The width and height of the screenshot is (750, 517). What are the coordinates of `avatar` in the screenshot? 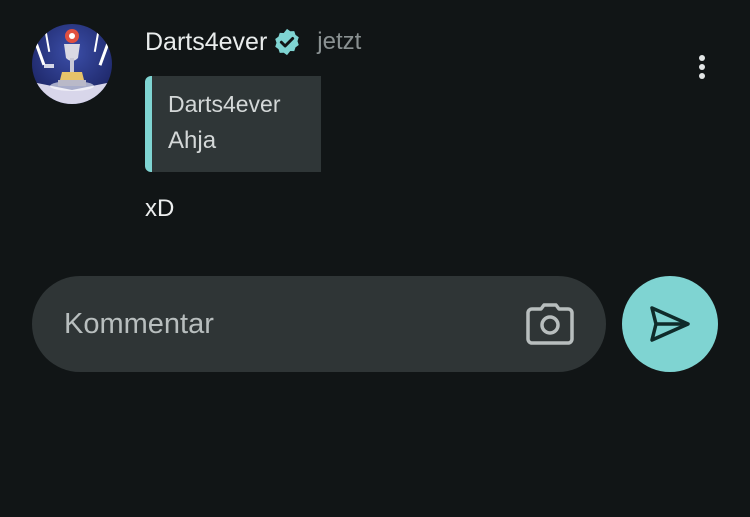 It's located at (72, 64).